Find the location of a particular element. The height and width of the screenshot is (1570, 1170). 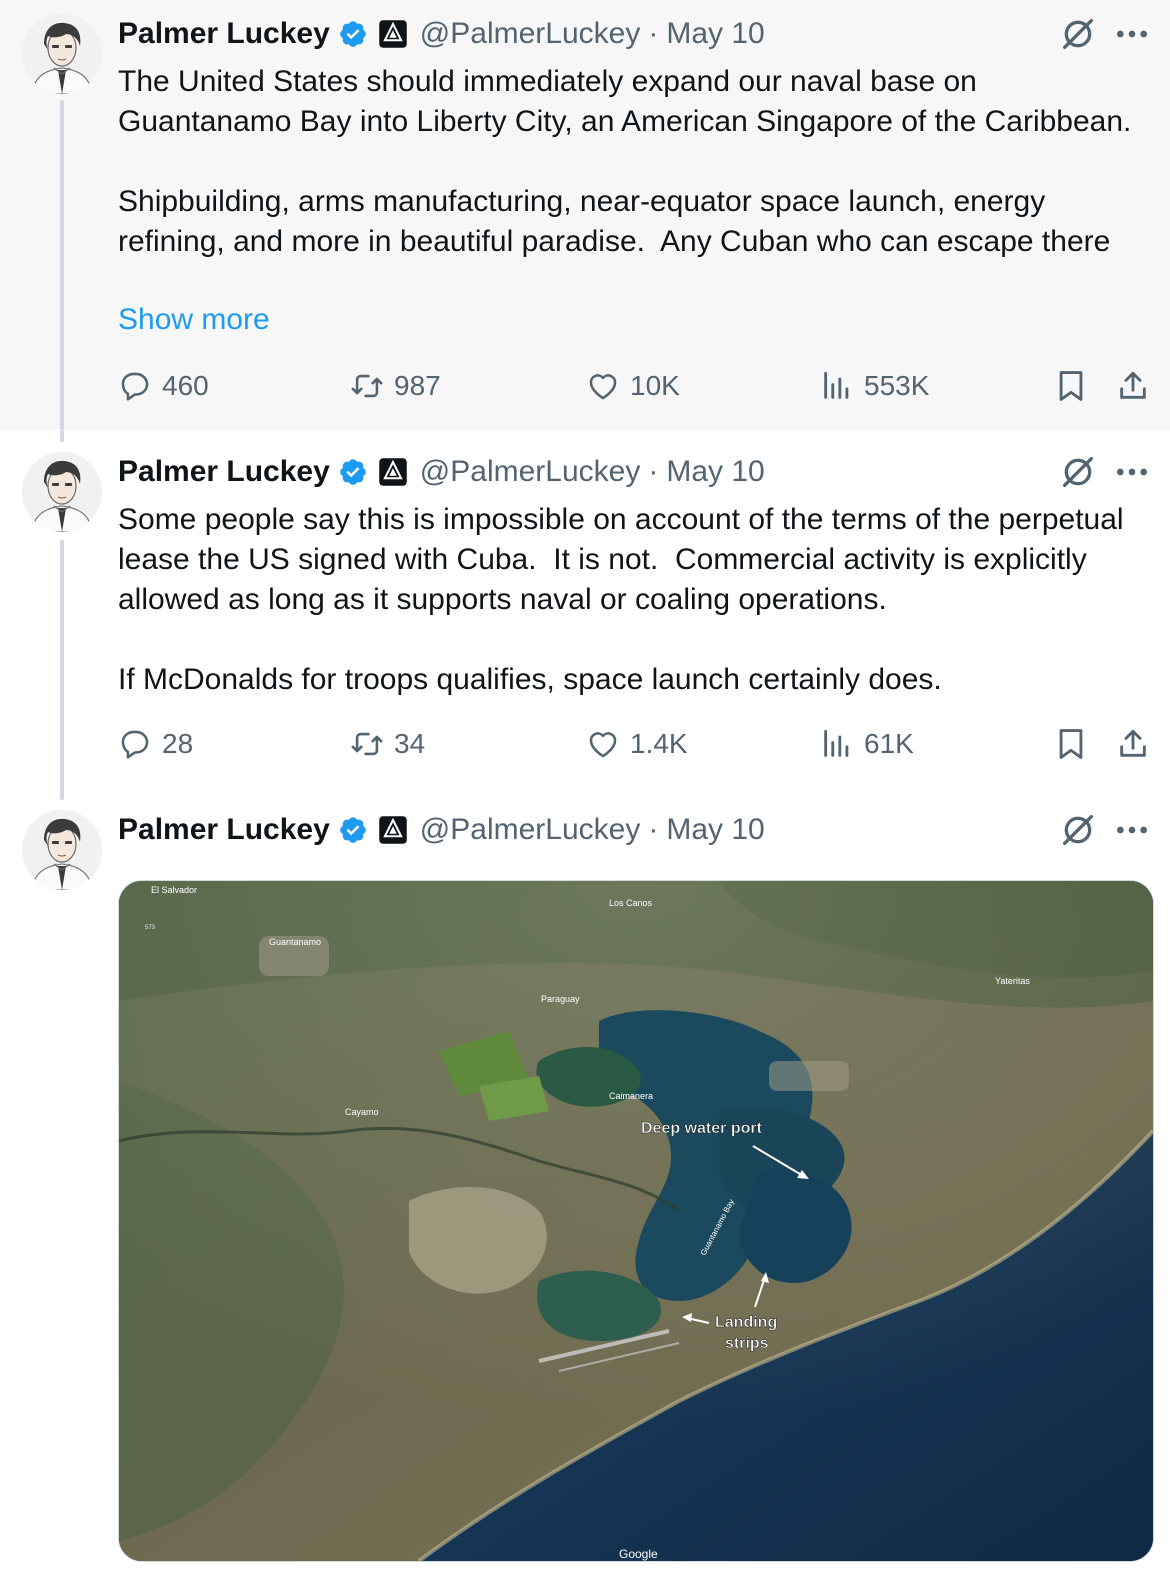

show-more-link: Show more is located at coordinates (194, 320).